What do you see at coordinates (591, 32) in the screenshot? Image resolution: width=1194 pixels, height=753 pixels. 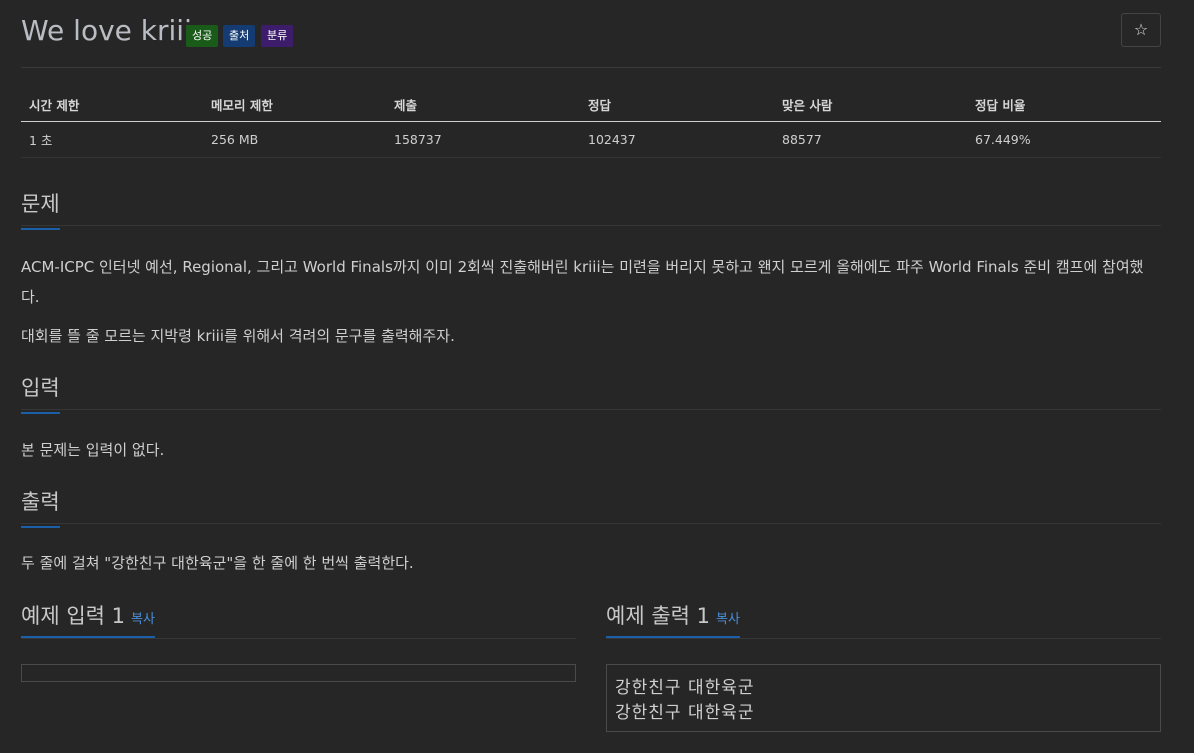 I see `problem-header: We love kriii 성공 출처 분류 ☆` at bounding box center [591, 32].